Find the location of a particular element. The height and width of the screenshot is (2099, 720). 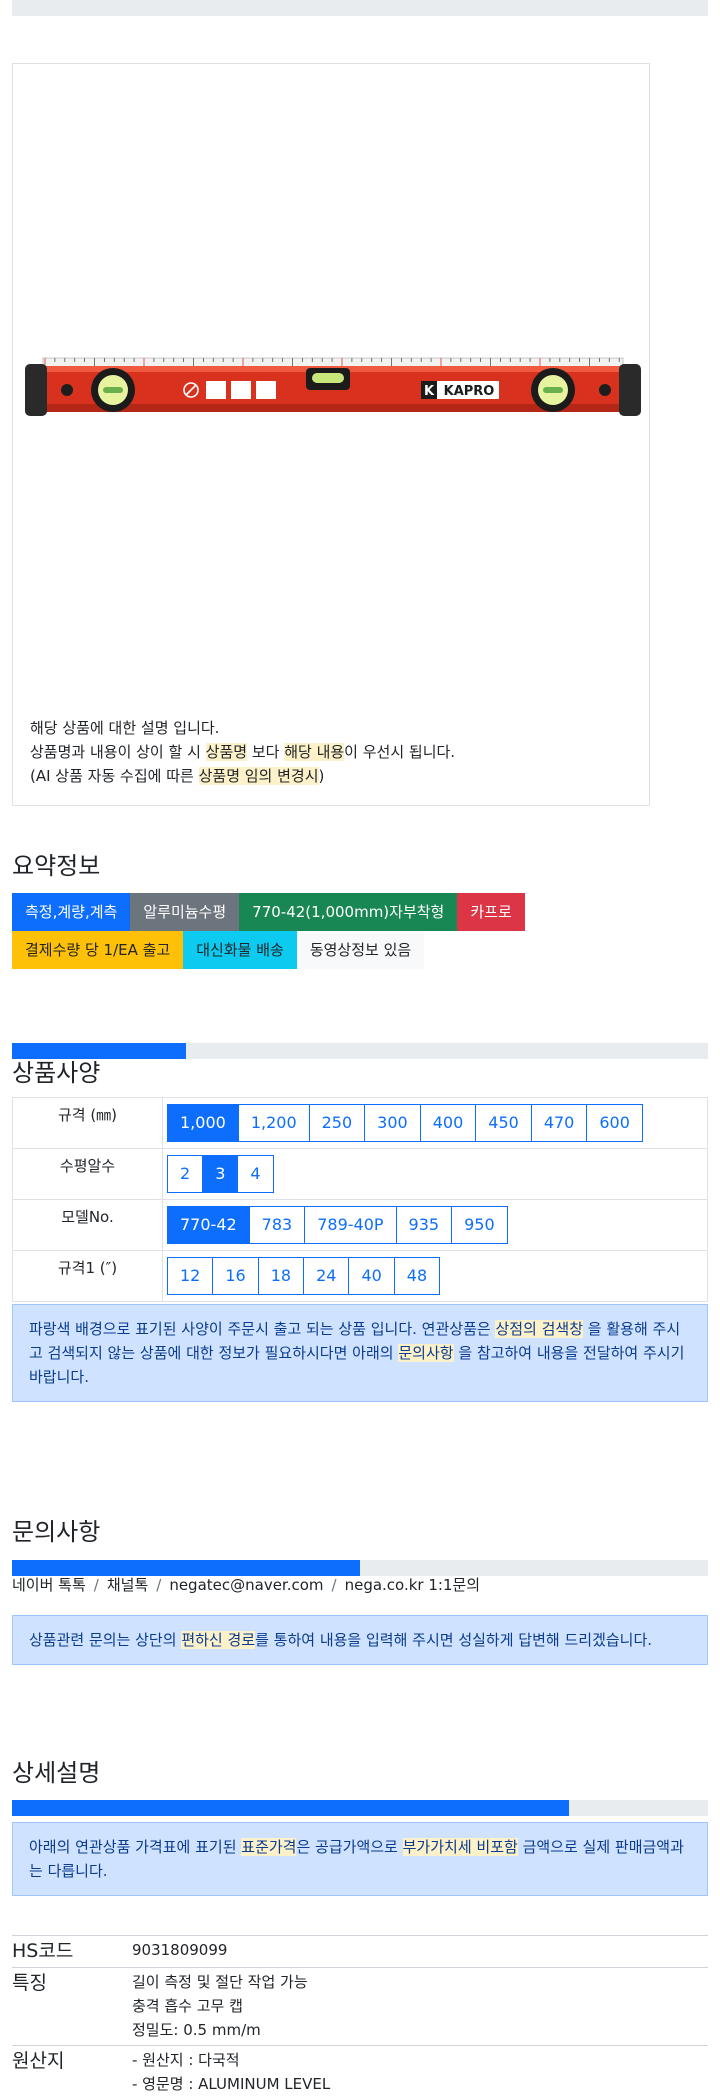

highlight-text: 부가가치세 비포함 is located at coordinates (460, 1847).